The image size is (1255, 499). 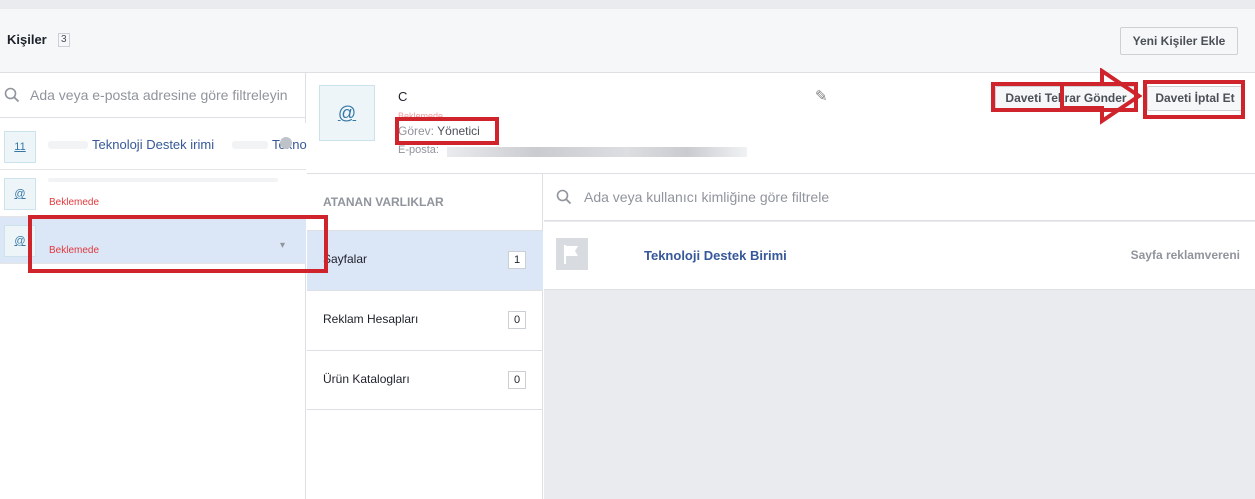 I want to click on redacted-email, so click(x=597, y=152).